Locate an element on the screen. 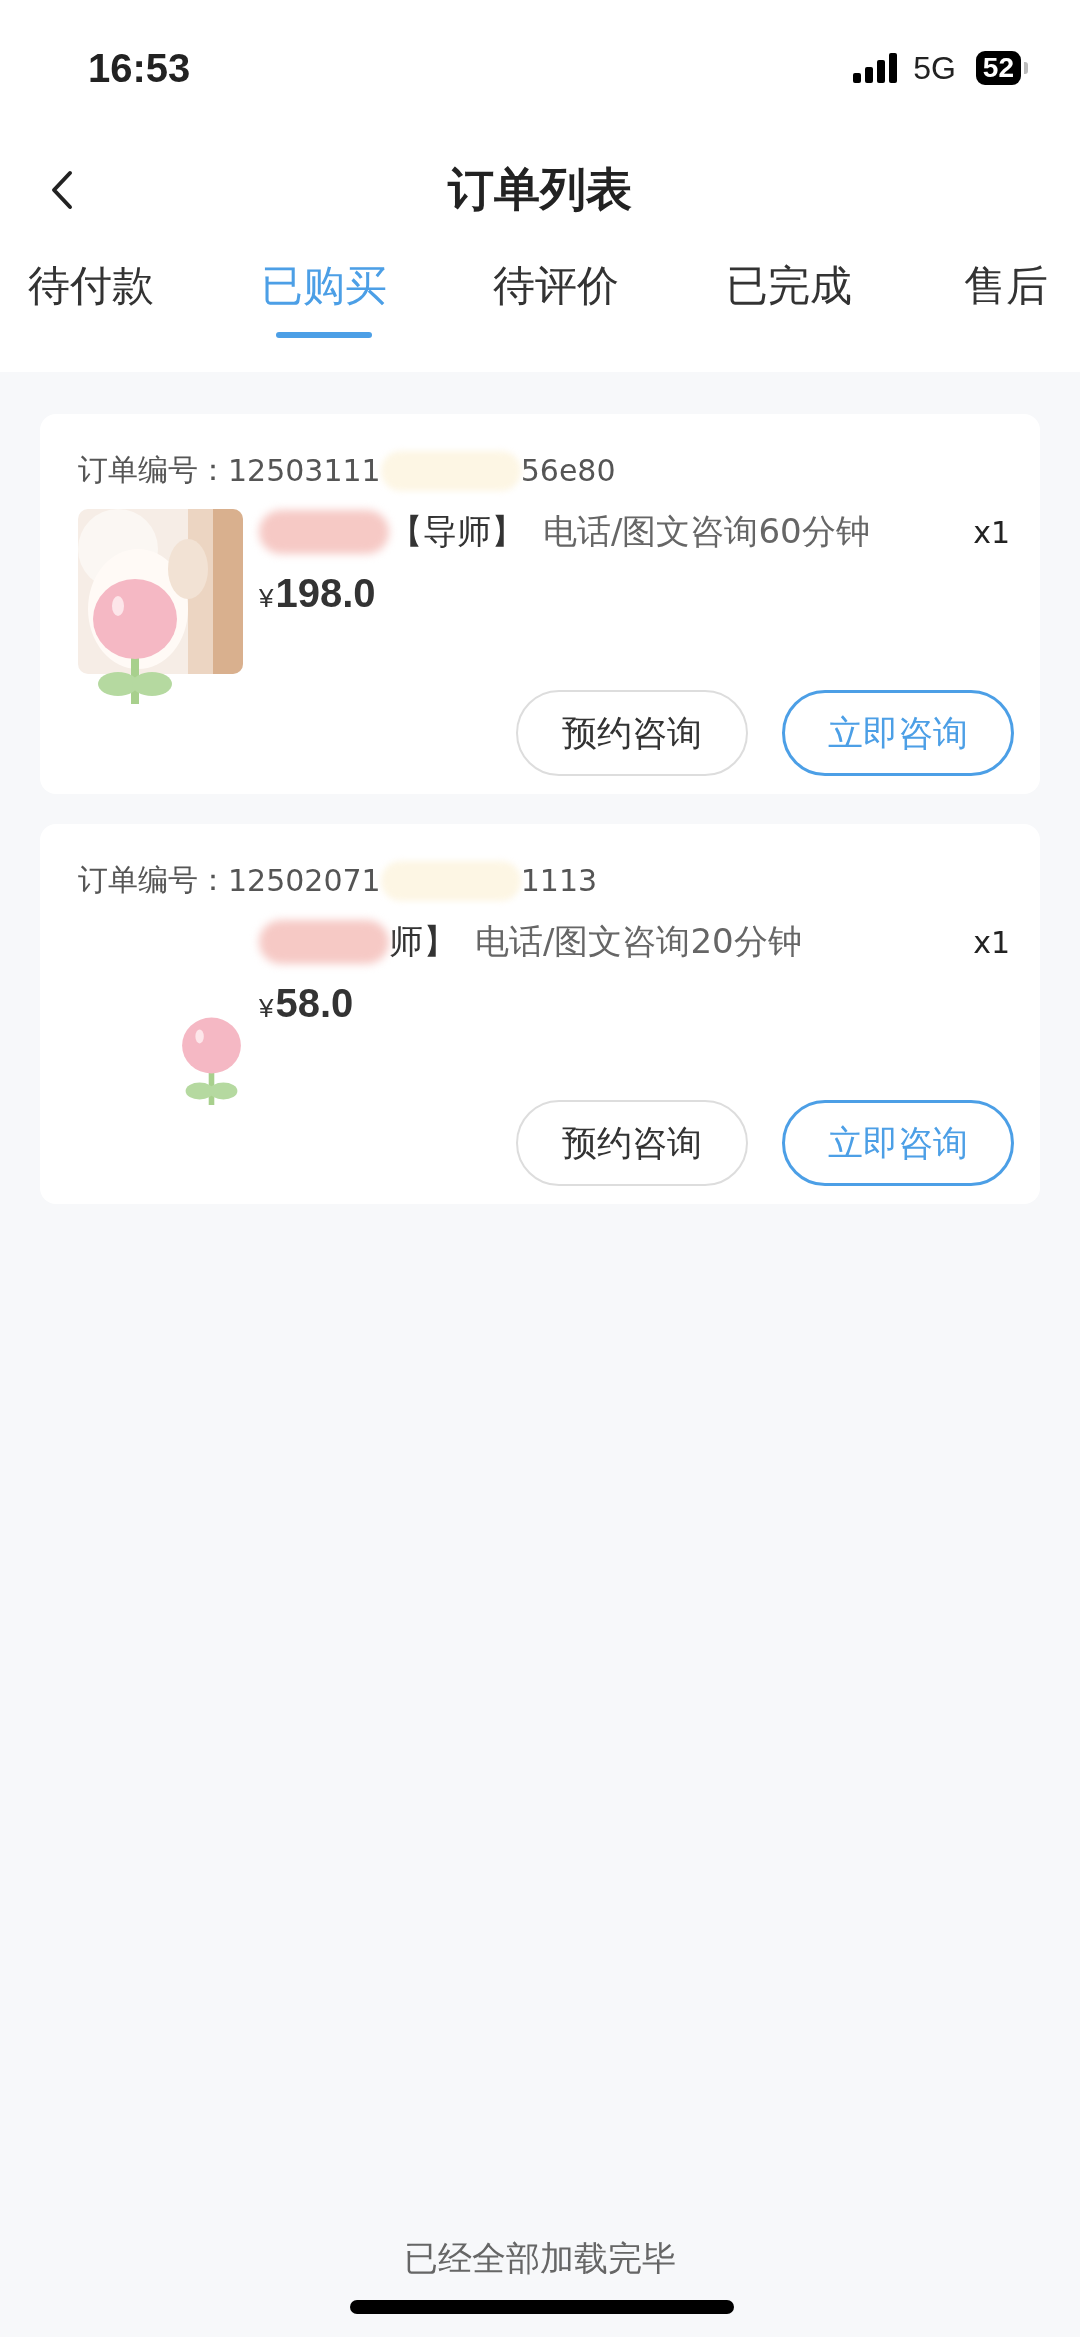  battery-icon: 52 is located at coordinates (998, 68).